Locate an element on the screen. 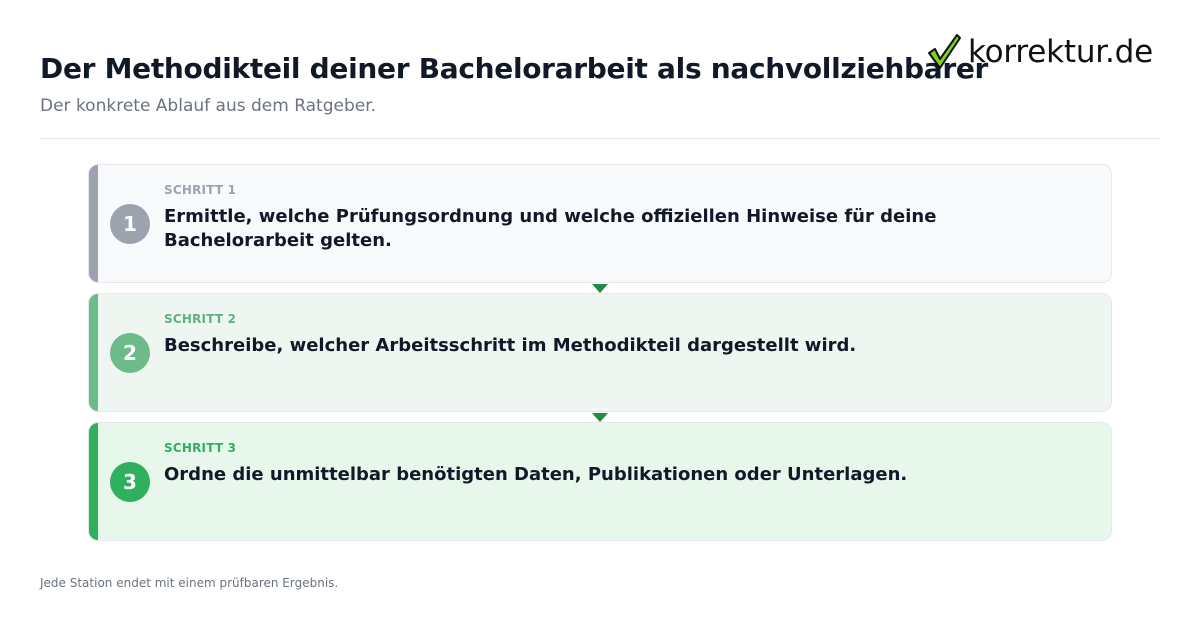 This screenshot has height=630, width=1200. brand-logo: korrektur.de is located at coordinates (1039, 52).